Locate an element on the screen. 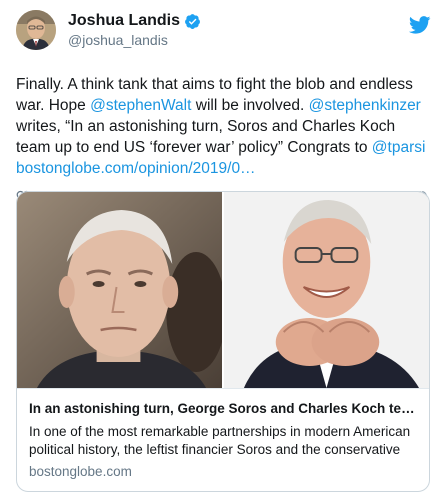  verified-badge-icon is located at coordinates (192, 21).